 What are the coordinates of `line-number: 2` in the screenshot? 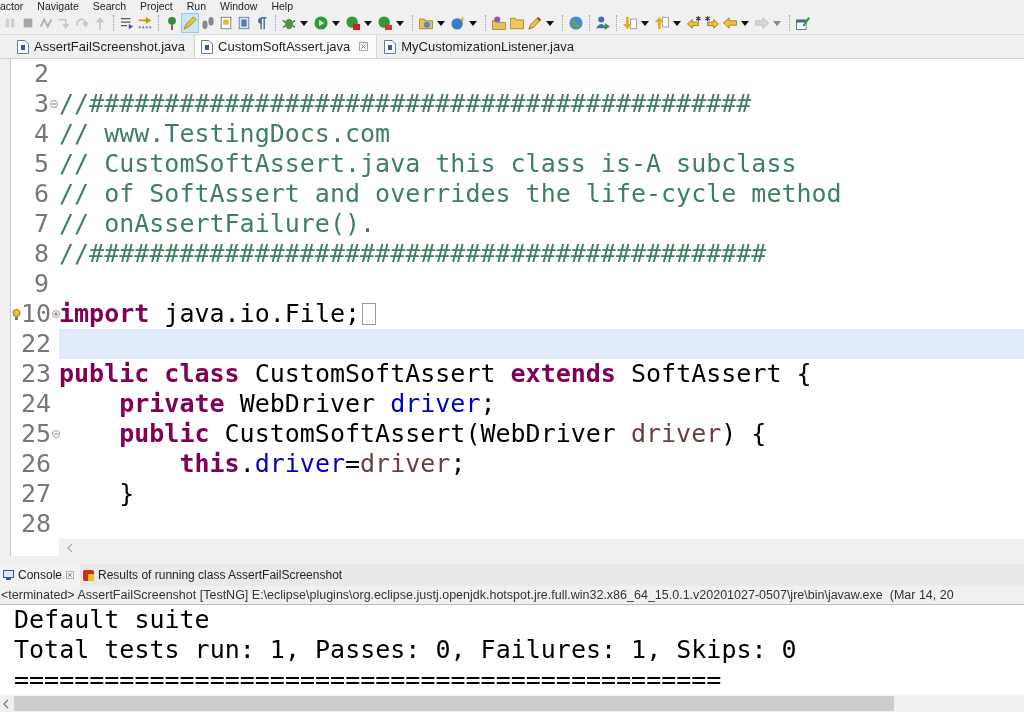 It's located at (41, 74).